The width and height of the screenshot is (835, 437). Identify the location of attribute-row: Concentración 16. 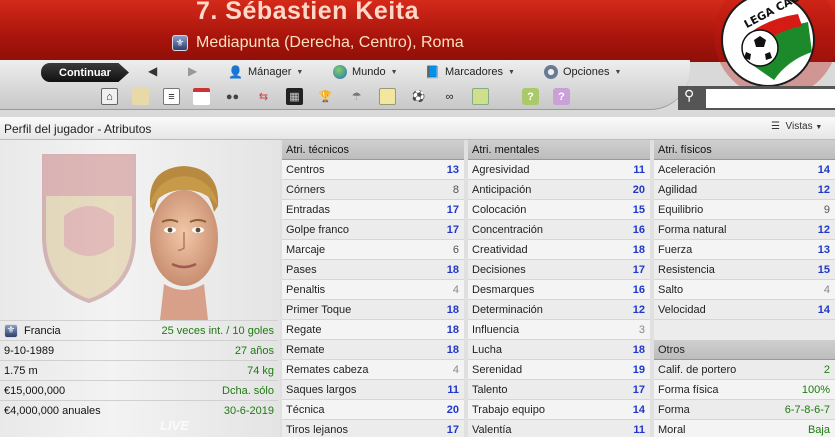
(559, 230).